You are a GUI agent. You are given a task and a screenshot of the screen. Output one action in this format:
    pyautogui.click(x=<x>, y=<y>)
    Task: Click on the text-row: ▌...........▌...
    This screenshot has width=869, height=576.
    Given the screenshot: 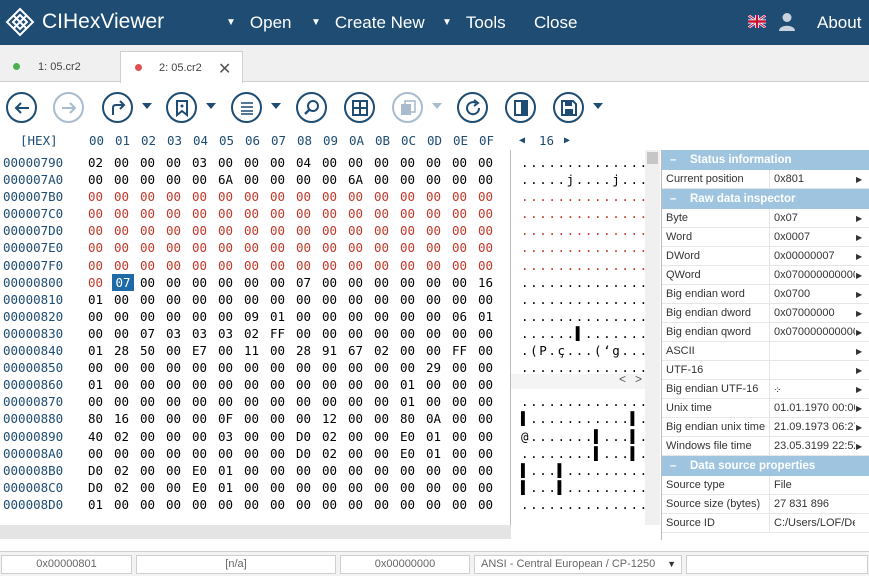 What is the action you would take?
    pyautogui.click(x=590, y=418)
    